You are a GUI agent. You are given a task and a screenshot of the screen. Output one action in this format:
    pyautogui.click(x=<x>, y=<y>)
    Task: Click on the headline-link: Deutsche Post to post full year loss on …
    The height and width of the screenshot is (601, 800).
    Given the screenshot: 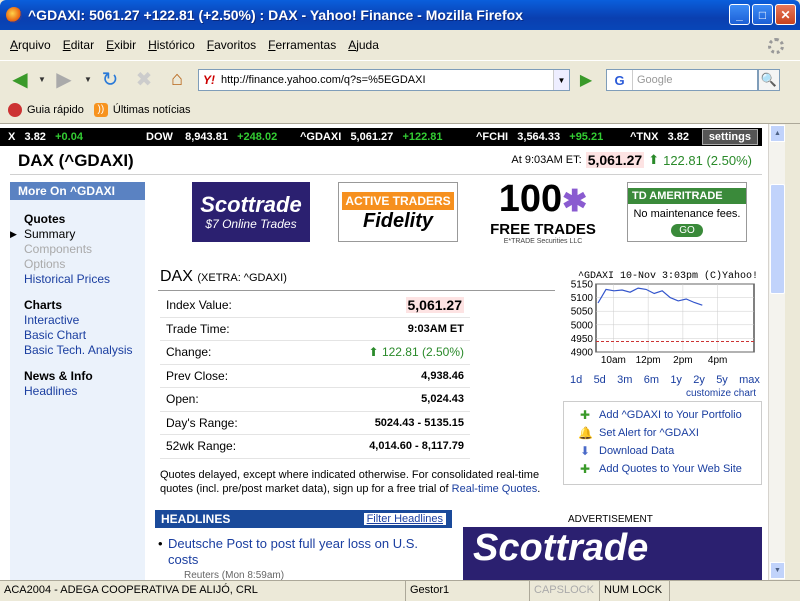 What is the action you would take?
    pyautogui.click(x=303, y=552)
    